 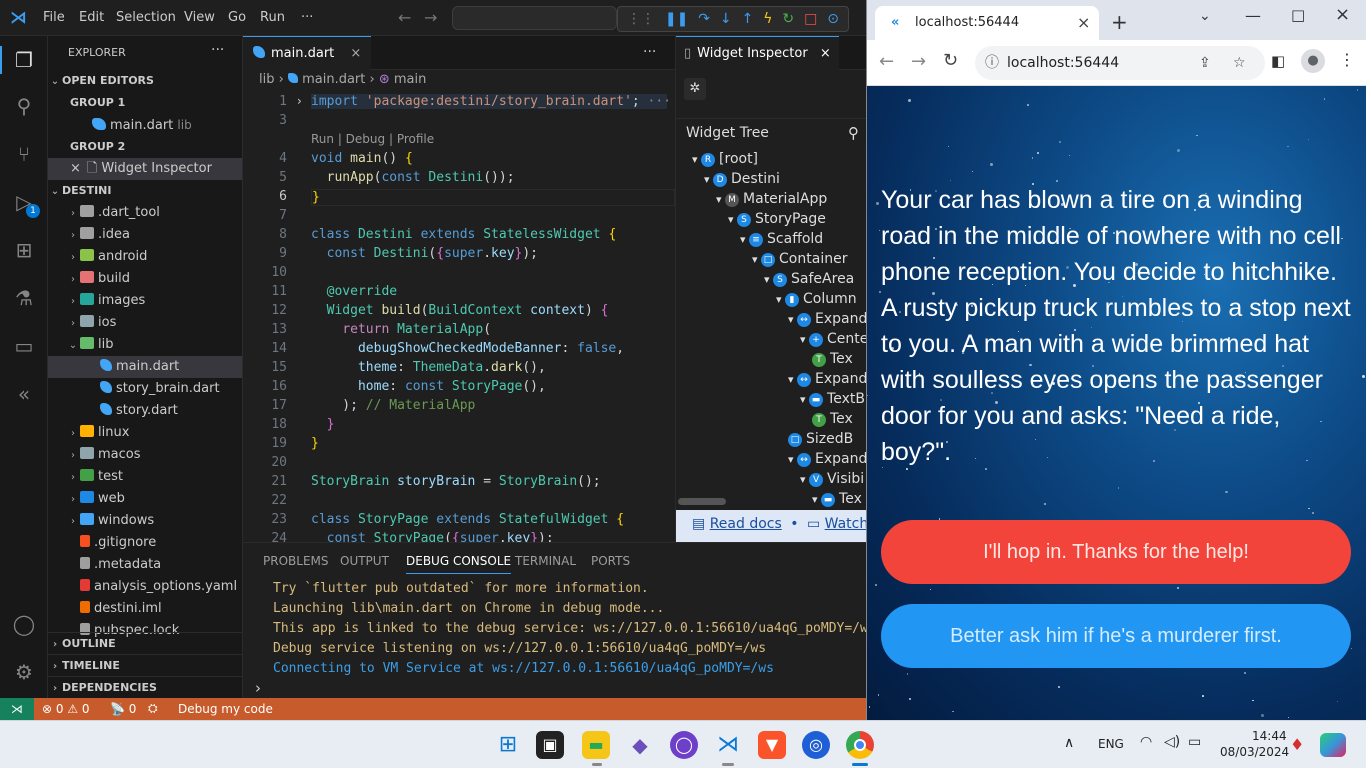 What do you see at coordinates (1253, 15) in the screenshot?
I see `minimize-icon: —` at bounding box center [1253, 15].